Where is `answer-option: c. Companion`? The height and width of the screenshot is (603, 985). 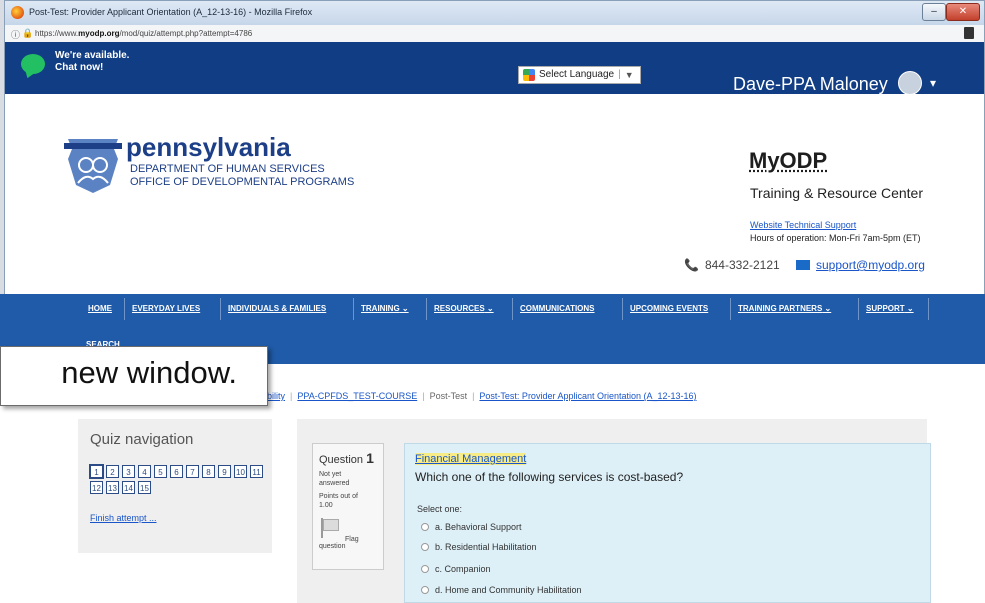
answer-option: c. Companion is located at coordinates (456, 569).